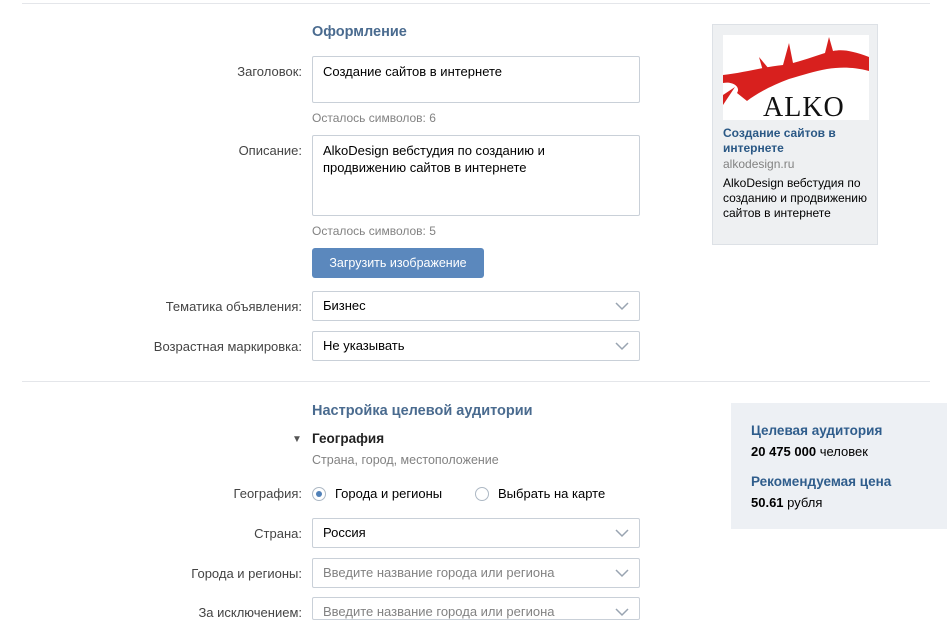 The width and height of the screenshot is (947, 620). What do you see at coordinates (270, 150) in the screenshot?
I see `description-label: Описание:` at bounding box center [270, 150].